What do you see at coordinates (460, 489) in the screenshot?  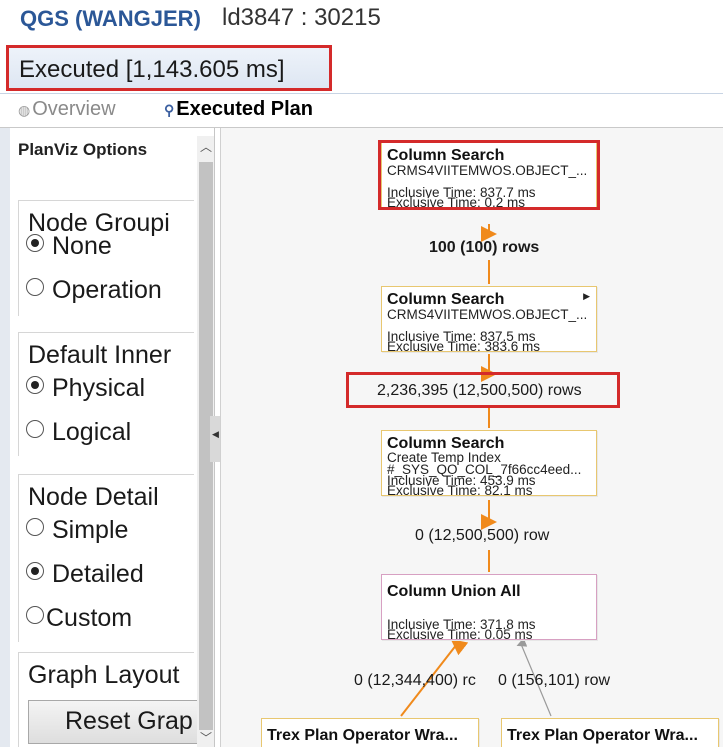 I see `node-line: Exclusive Time: 82.1 ms` at bounding box center [460, 489].